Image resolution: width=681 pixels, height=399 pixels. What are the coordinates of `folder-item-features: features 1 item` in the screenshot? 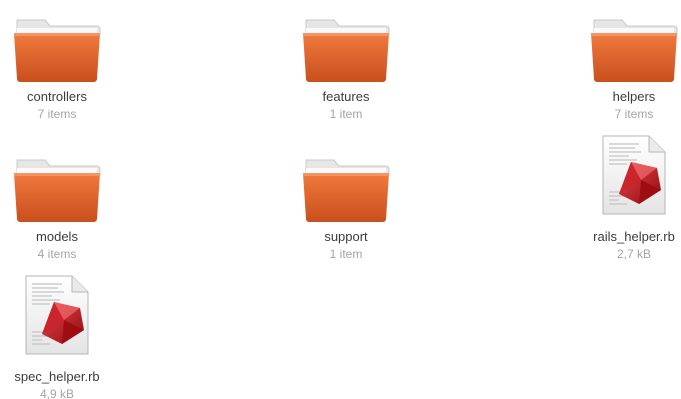 It's located at (346, 73).